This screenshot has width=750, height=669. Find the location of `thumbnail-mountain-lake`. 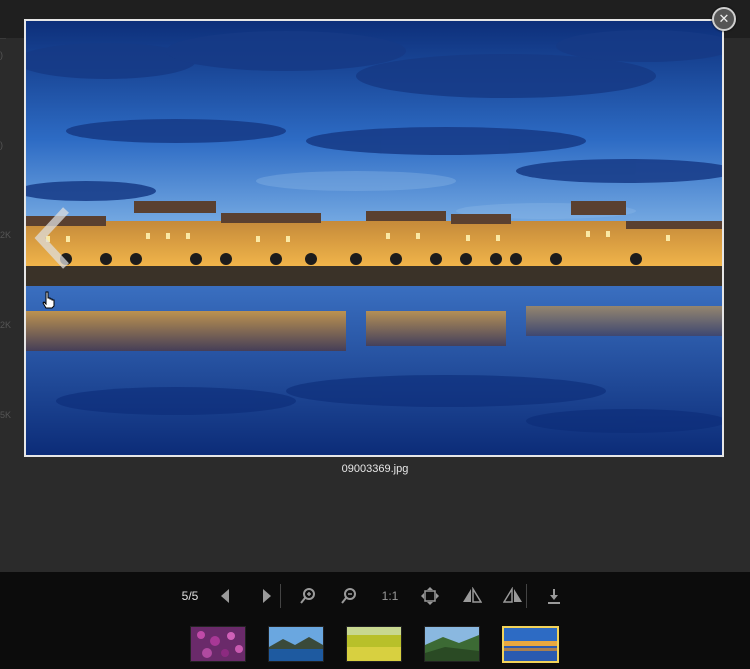

thumbnail-mountain-lake is located at coordinates (296, 644).